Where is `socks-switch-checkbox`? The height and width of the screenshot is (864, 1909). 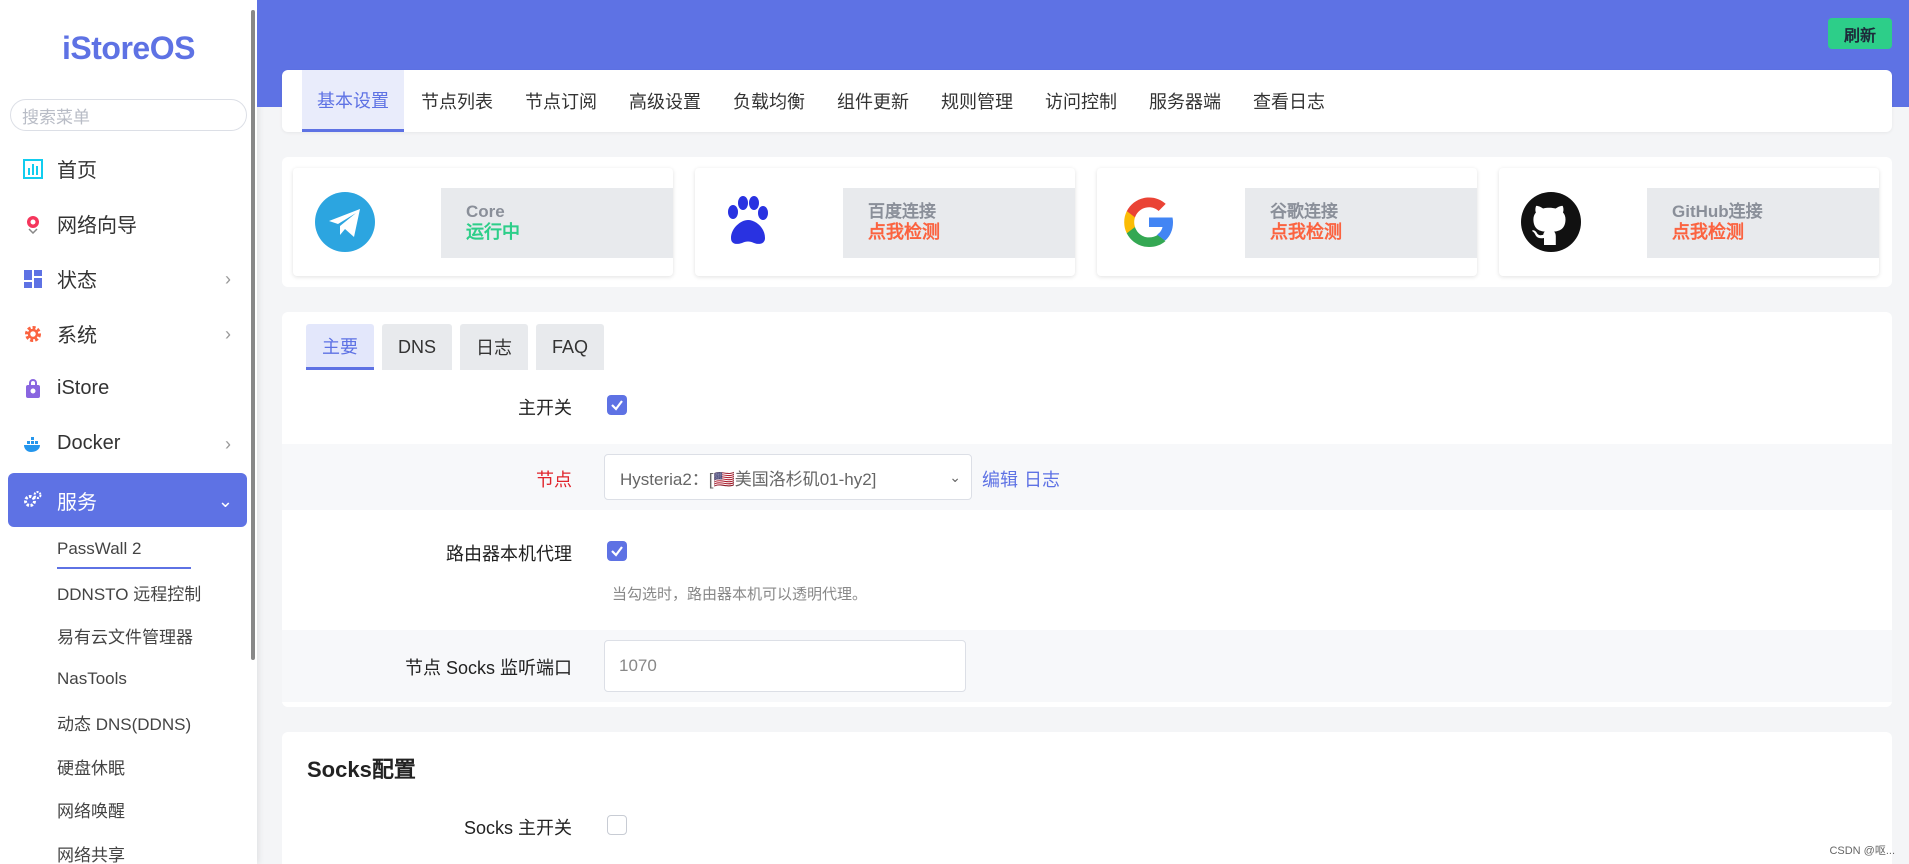
socks-switch-checkbox is located at coordinates (617, 825).